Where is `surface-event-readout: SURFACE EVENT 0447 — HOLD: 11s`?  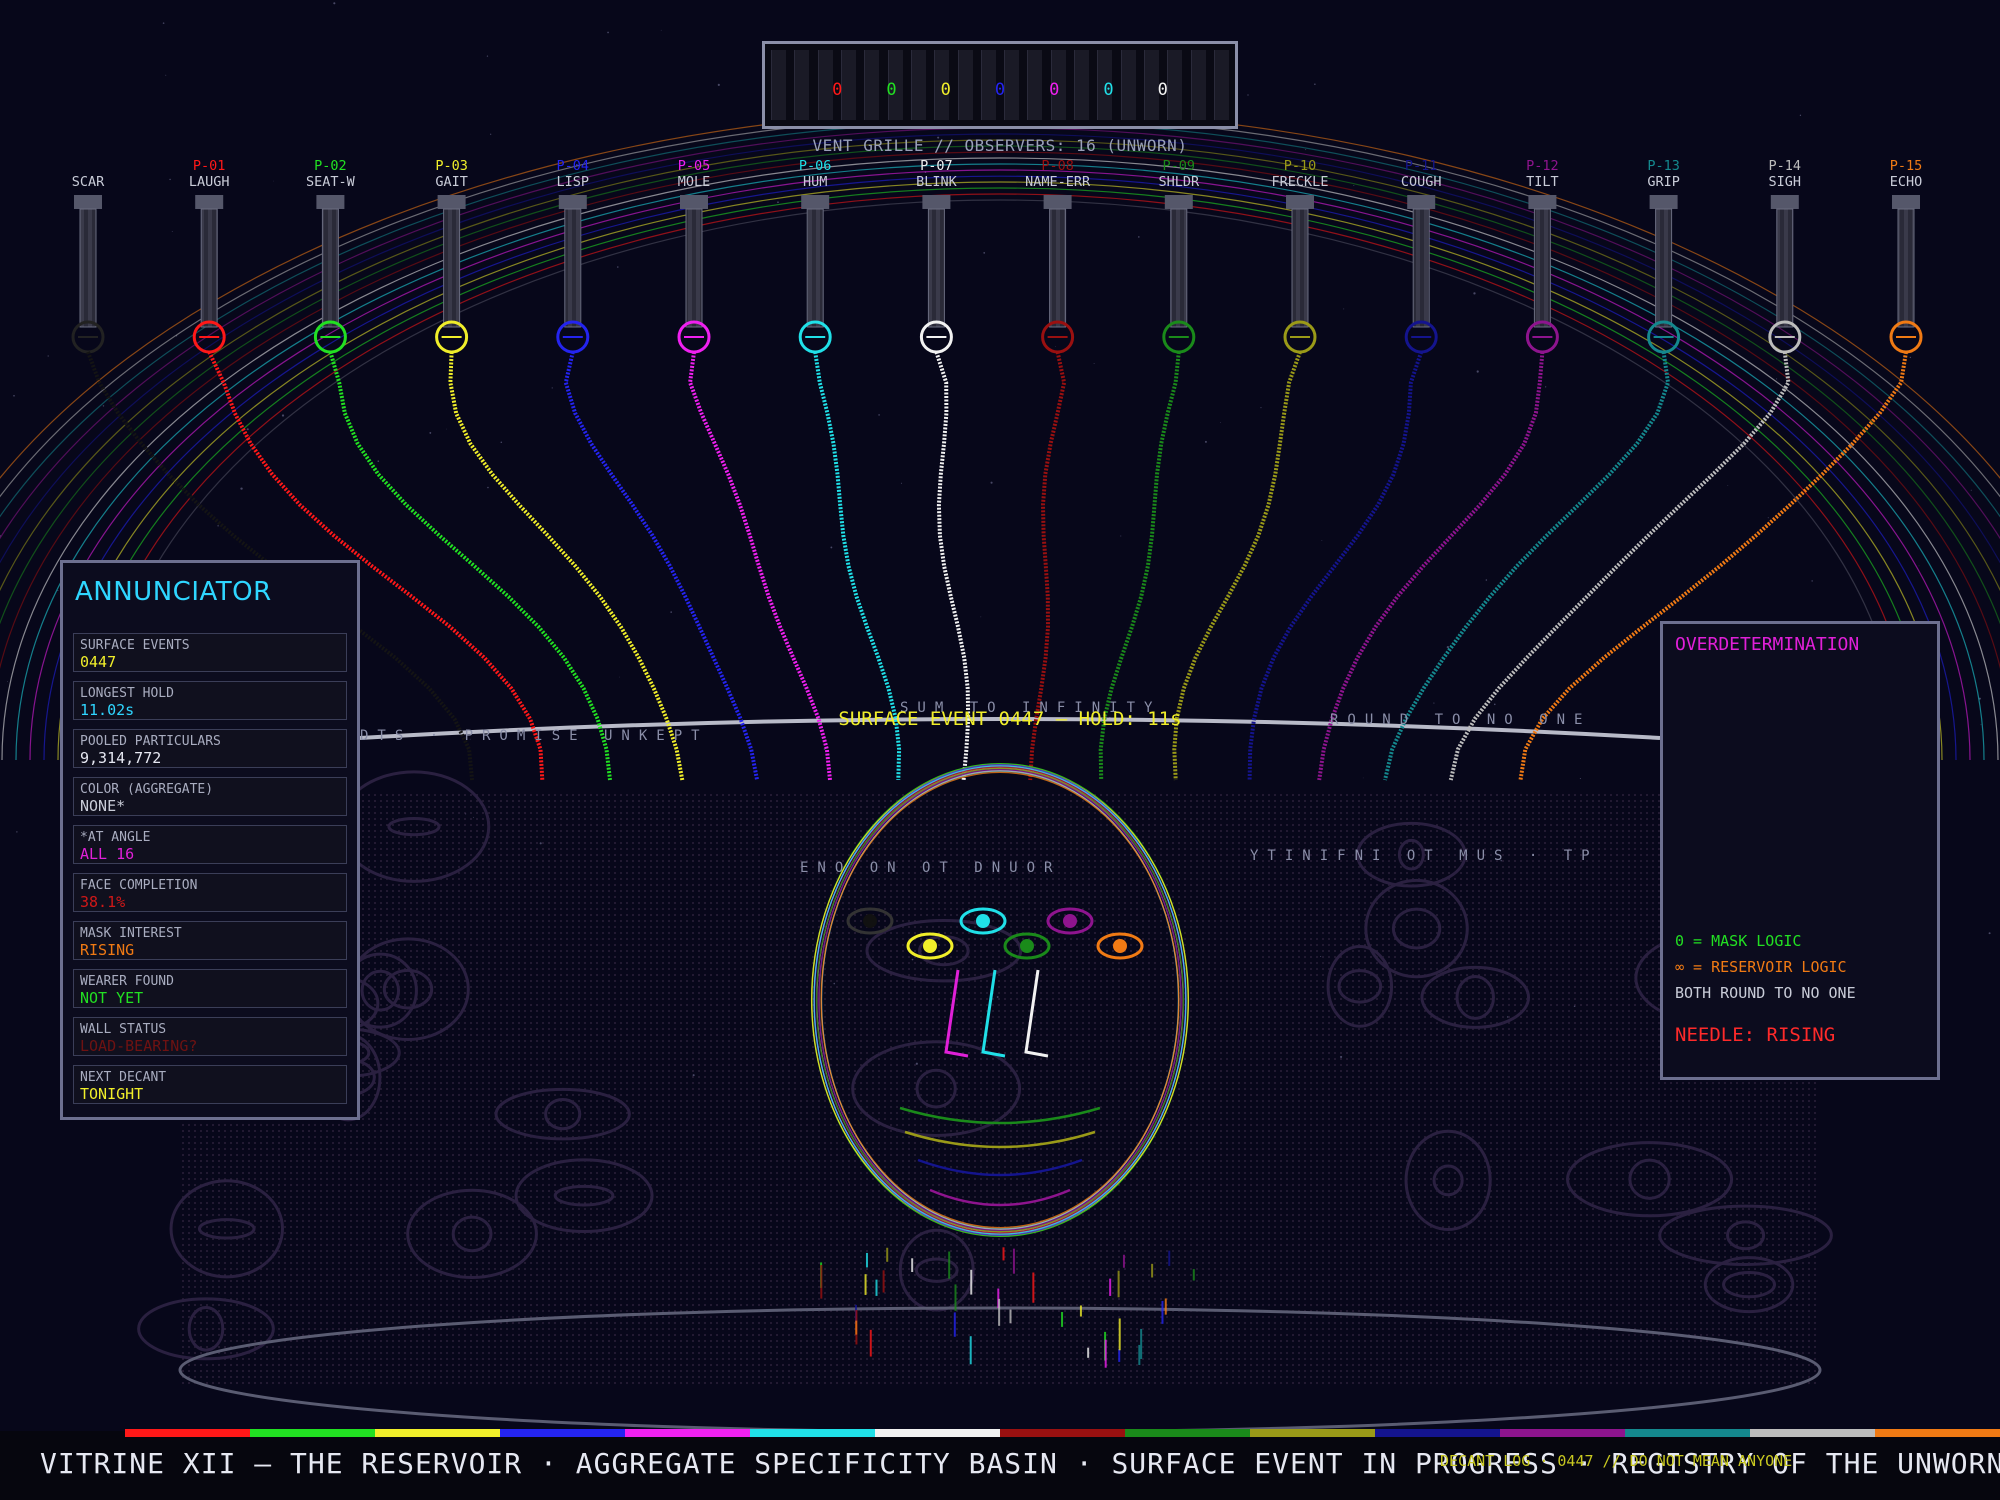
surface-event-readout: SURFACE EVENT 0447 — HOLD: 11s is located at coordinates (1010, 719).